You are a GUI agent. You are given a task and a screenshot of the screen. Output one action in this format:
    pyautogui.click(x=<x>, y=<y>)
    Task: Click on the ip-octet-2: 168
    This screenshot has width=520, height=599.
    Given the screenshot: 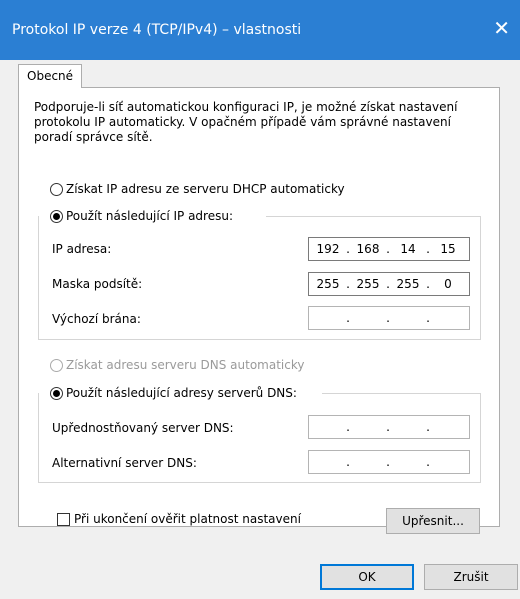 What is the action you would take?
    pyautogui.click(x=368, y=249)
    